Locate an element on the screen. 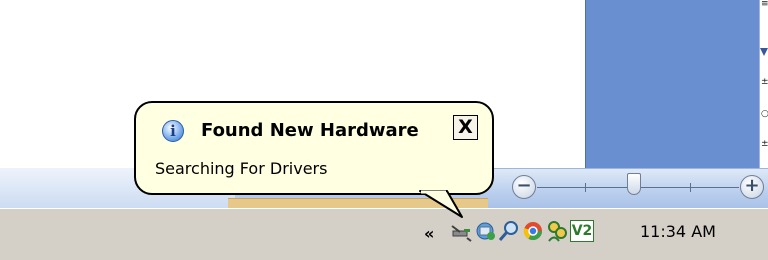 This screenshot has width=768, height=260. notification-message: Searching For Drivers is located at coordinates (241, 168).